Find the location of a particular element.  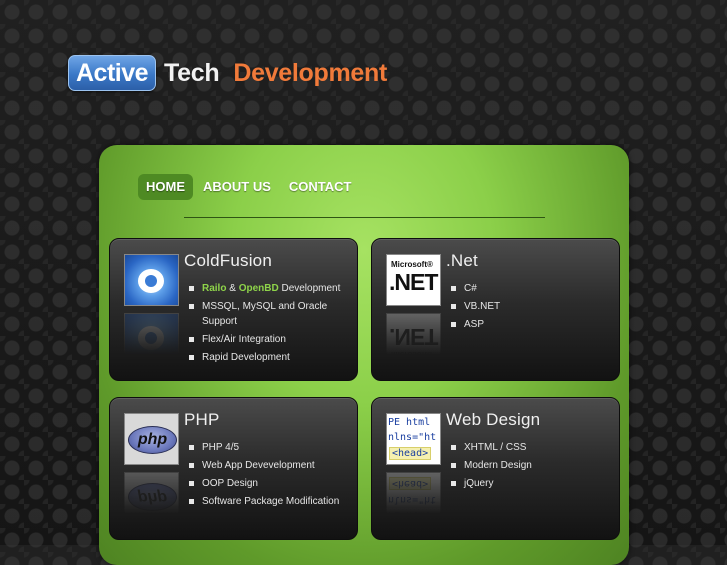

card-title: Web Design is located at coordinates (493, 419).